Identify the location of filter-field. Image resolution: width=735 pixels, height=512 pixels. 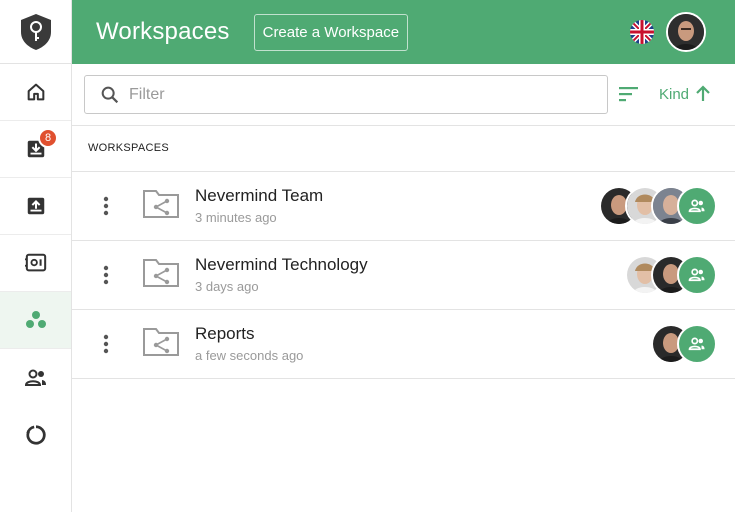
(346, 94).